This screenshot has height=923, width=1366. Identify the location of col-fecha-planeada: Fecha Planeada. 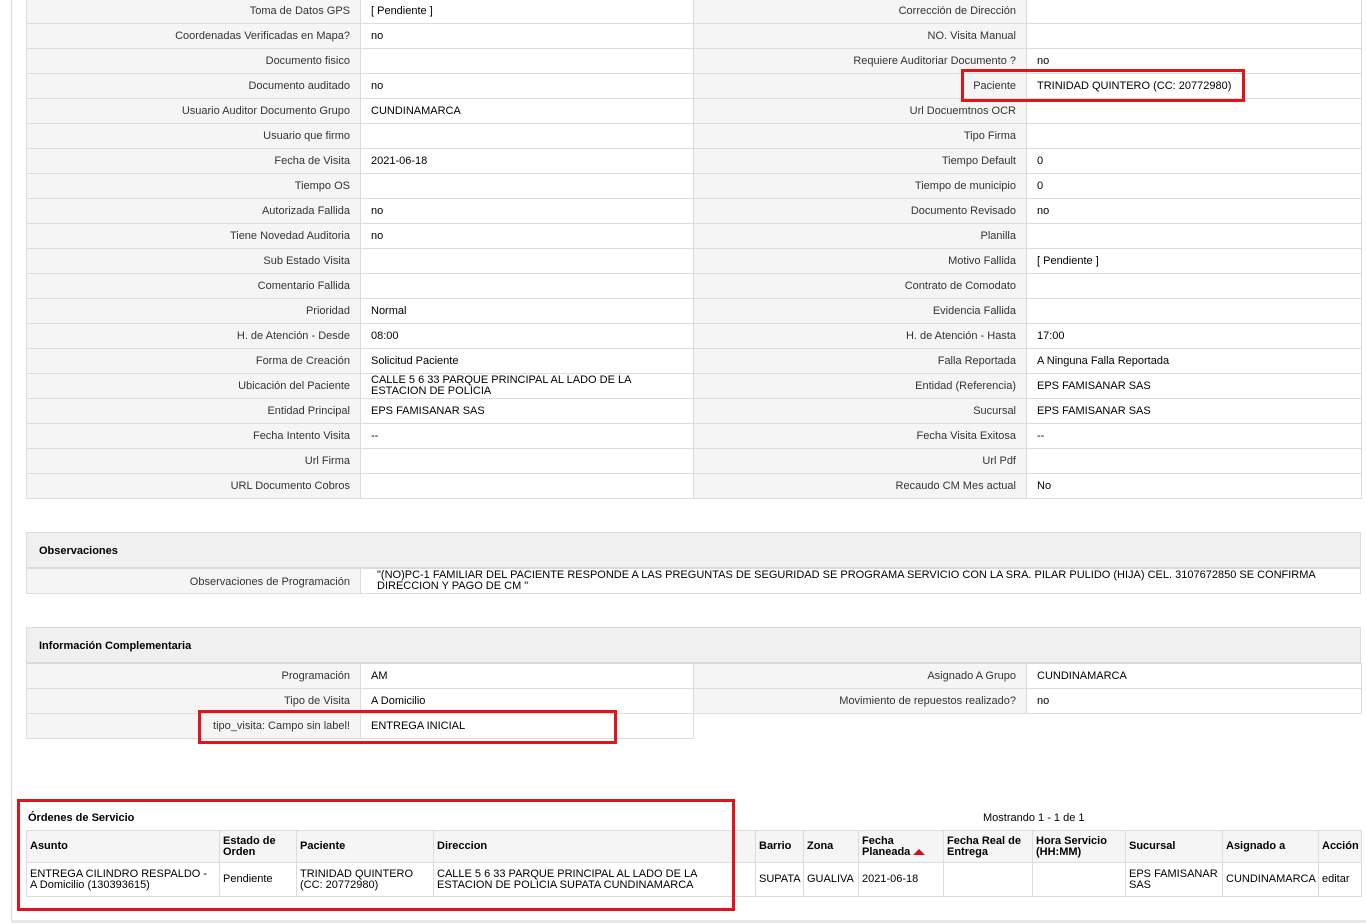
(901, 846).